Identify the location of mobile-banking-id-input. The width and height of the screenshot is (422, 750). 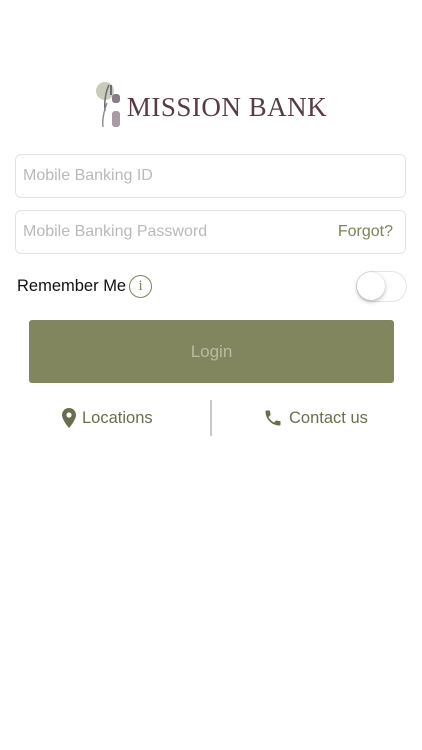
(208, 176).